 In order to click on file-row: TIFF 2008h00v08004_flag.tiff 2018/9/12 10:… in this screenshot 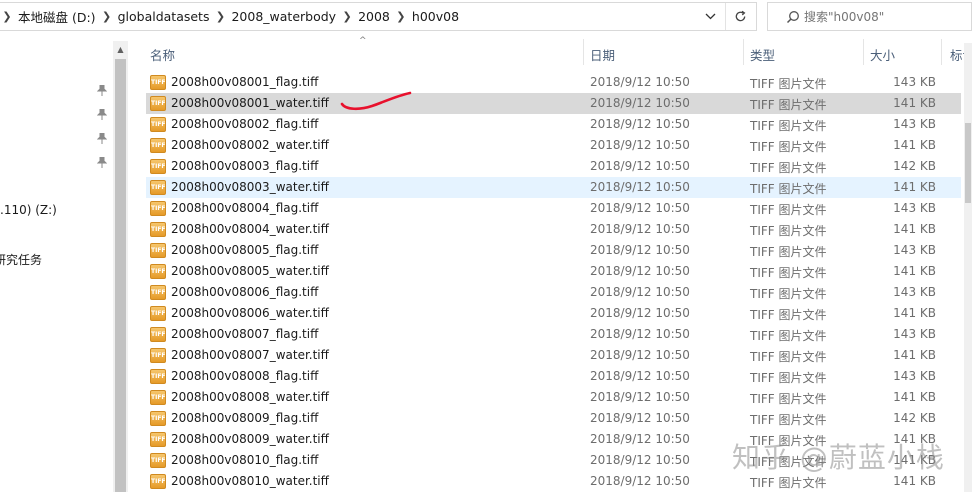, I will do `click(553, 208)`.